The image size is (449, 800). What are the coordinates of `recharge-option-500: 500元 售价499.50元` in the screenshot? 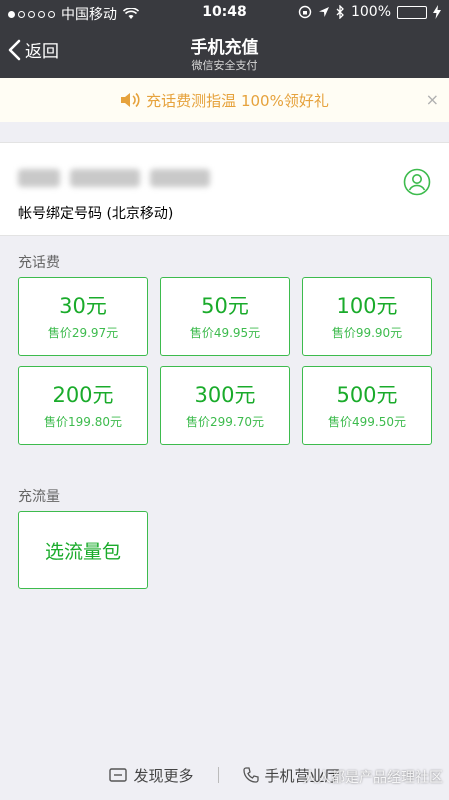 It's located at (367, 405).